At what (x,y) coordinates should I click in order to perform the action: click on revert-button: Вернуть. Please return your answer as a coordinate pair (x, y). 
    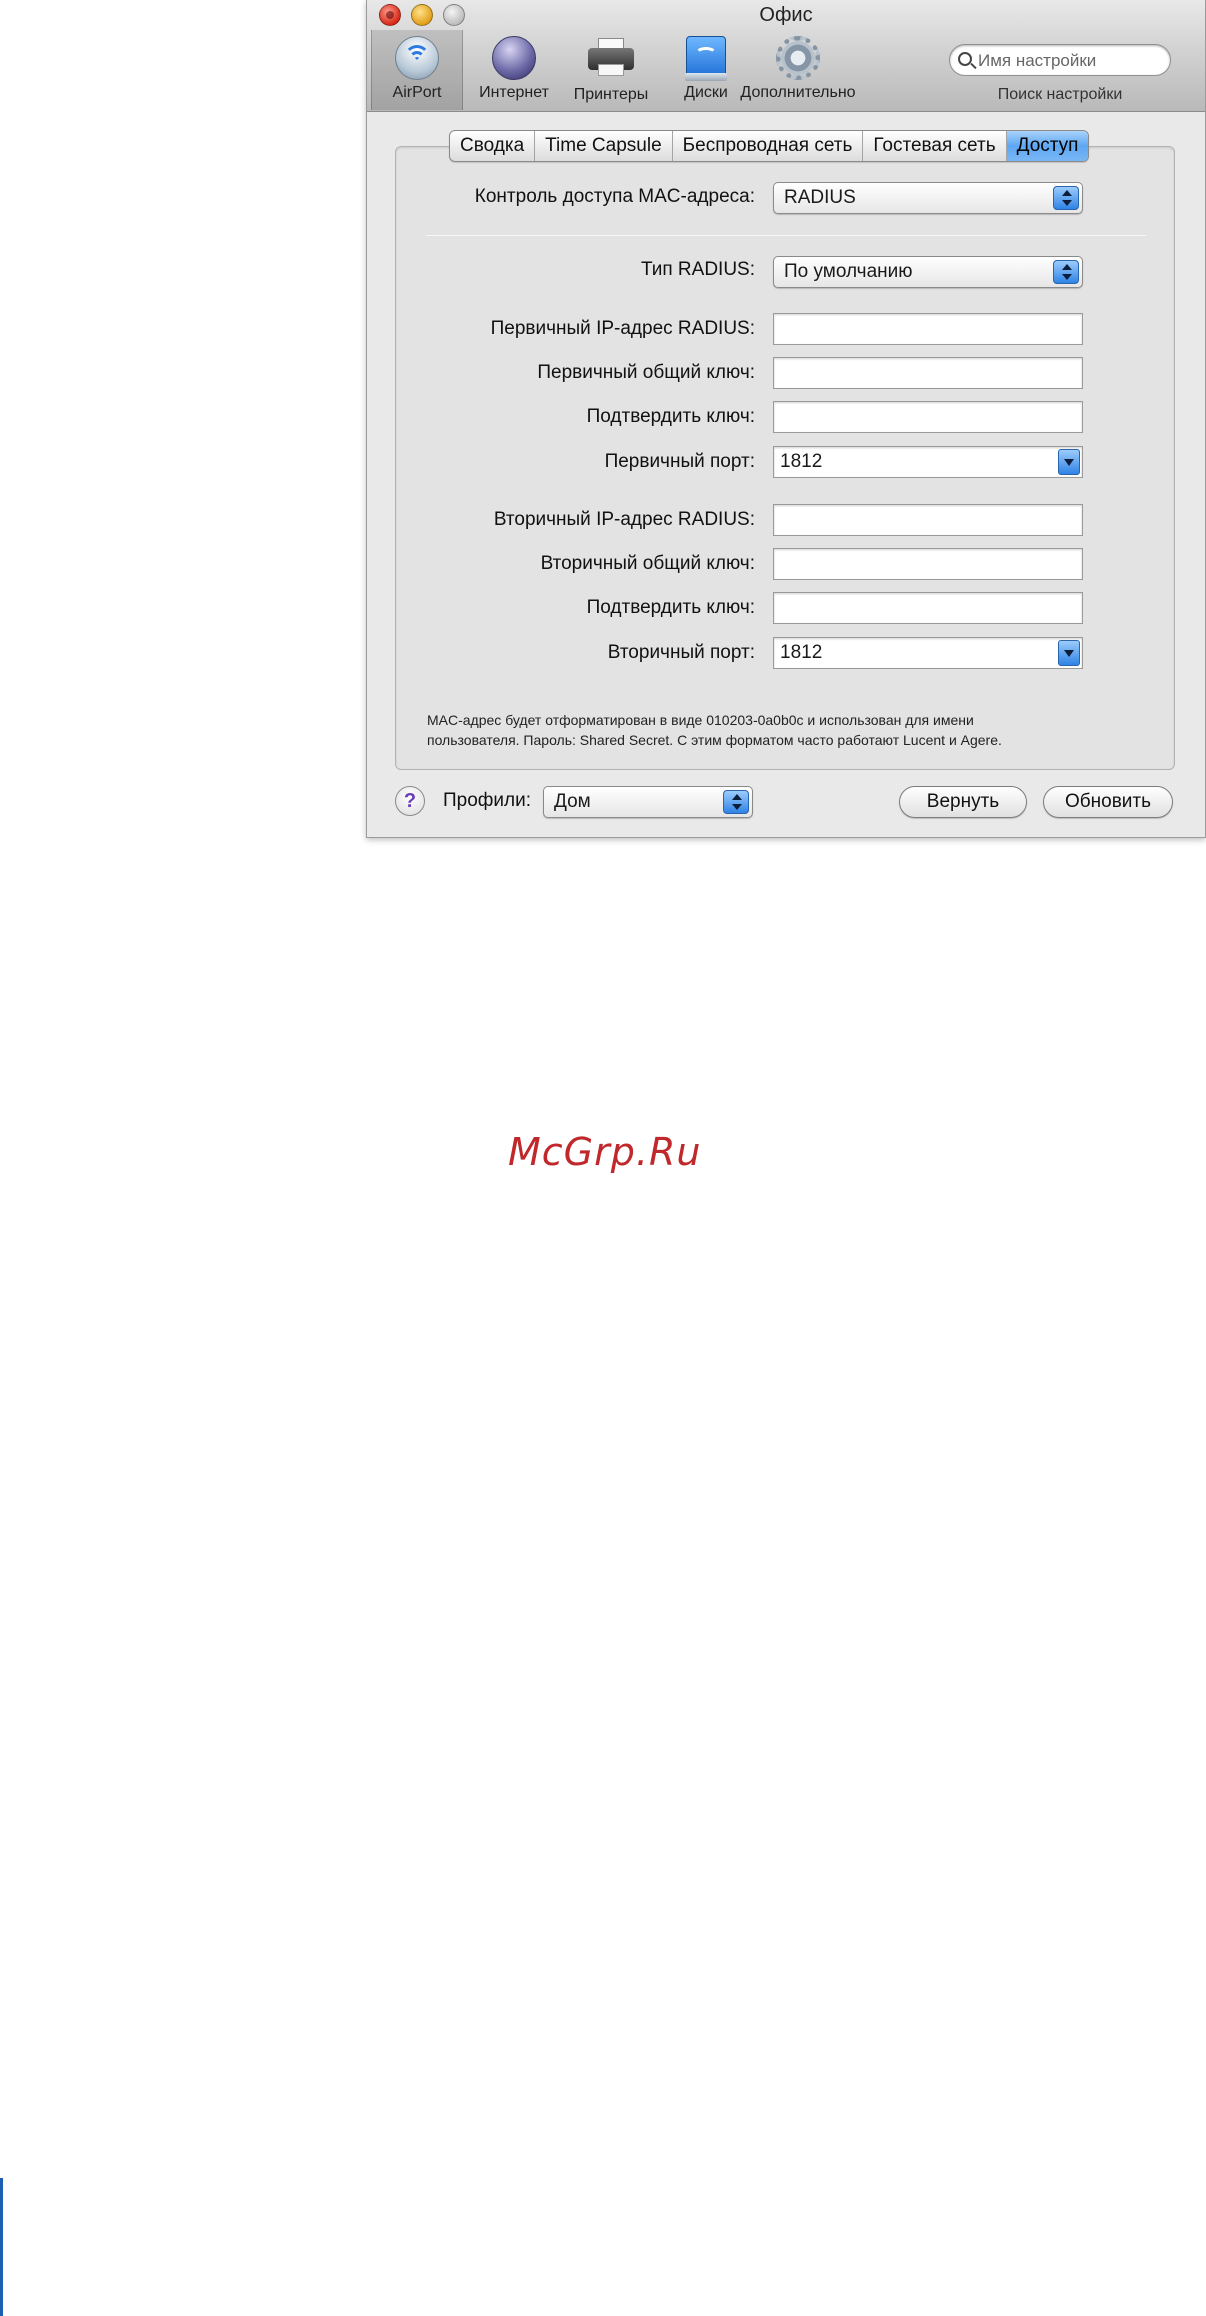
    Looking at the image, I should click on (963, 802).